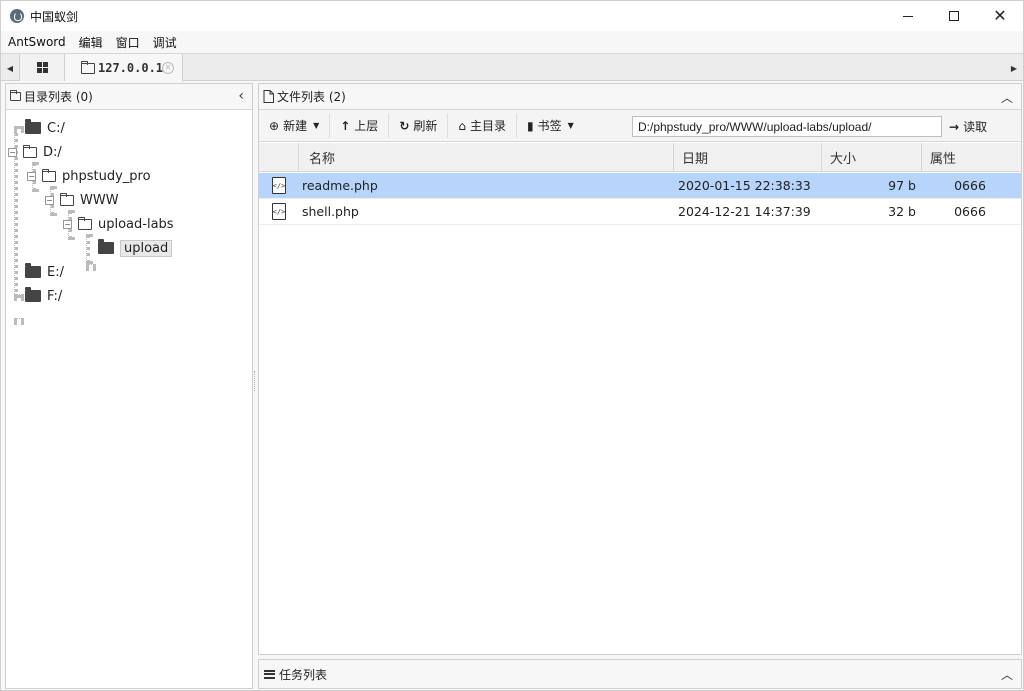  I want to click on menu-bar: AntSword 编辑 窗口 调试, so click(512, 42).